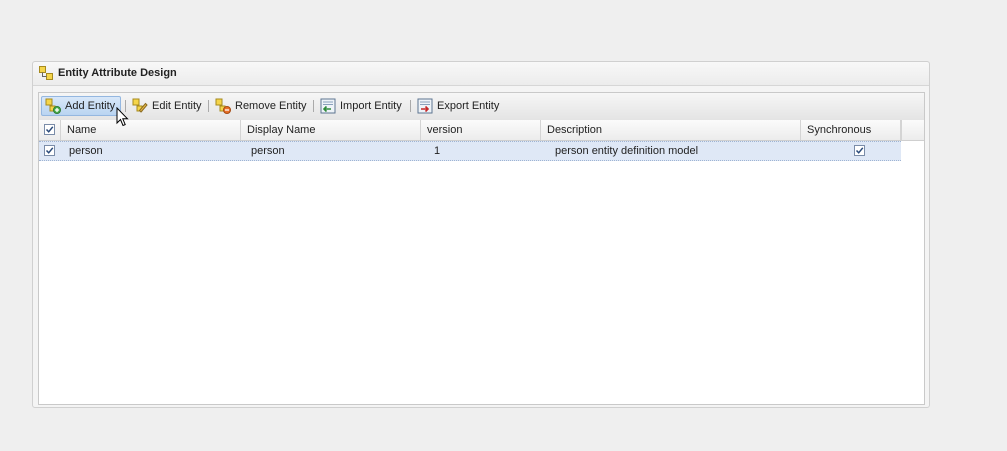 Image resolution: width=1007 pixels, height=451 pixels. Describe the element at coordinates (177, 106) in the screenshot. I see `edit-entity-label: Edit Entity` at that location.